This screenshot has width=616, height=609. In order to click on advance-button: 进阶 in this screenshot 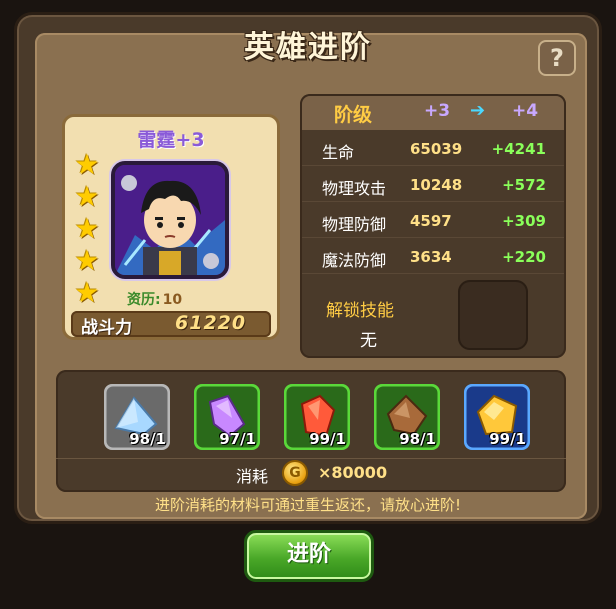, I will do `click(309, 556)`.